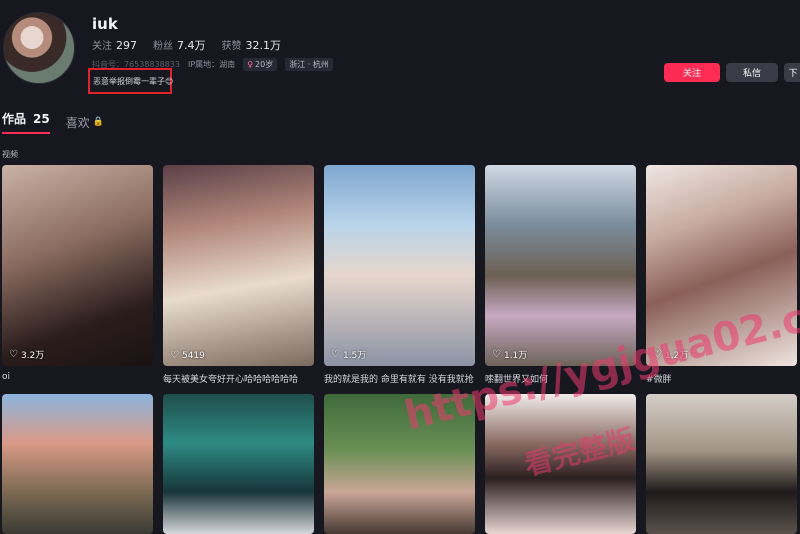 The height and width of the screenshot is (534, 800). I want to click on tab-label: 作品, so click(14, 119).